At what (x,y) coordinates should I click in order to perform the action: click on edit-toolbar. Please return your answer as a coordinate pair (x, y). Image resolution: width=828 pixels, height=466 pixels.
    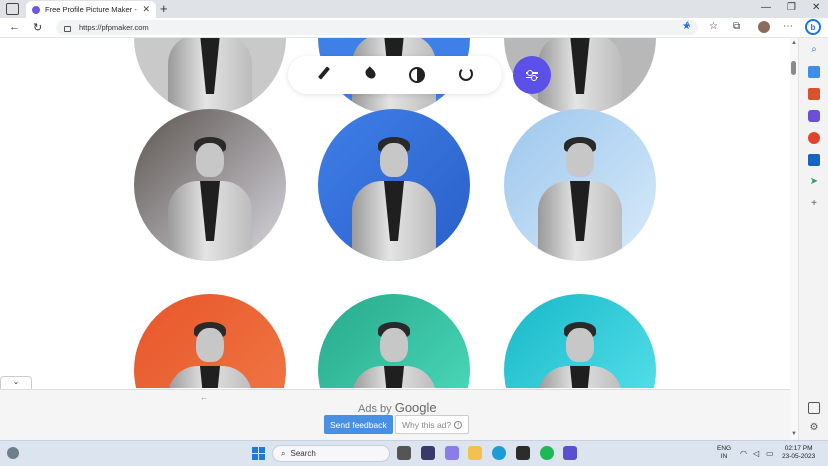
    Looking at the image, I should click on (395, 75).